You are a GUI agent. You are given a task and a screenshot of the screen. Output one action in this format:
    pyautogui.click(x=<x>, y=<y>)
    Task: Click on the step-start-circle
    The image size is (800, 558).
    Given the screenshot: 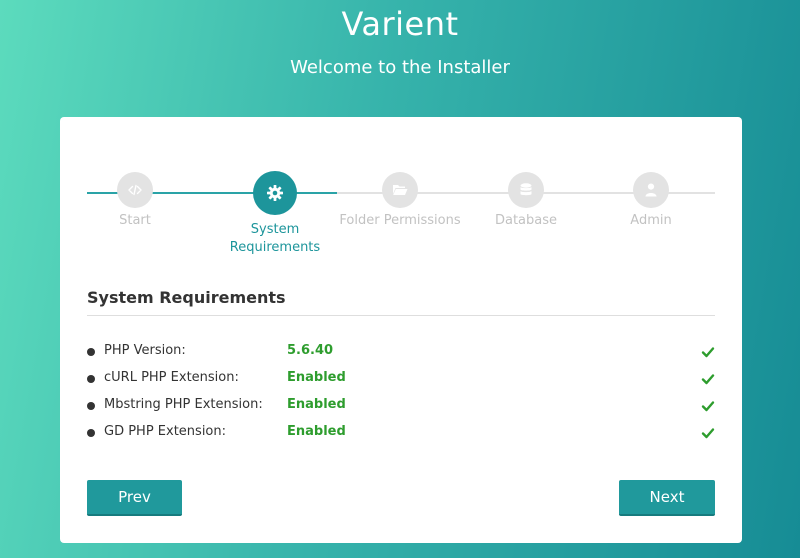 What is the action you would take?
    pyautogui.click(x=135, y=190)
    